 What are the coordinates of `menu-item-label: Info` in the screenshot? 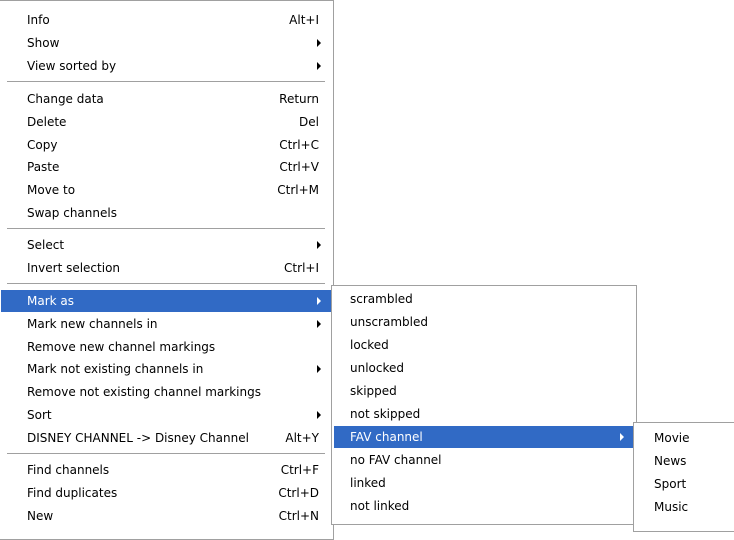 It's located at (38, 20).